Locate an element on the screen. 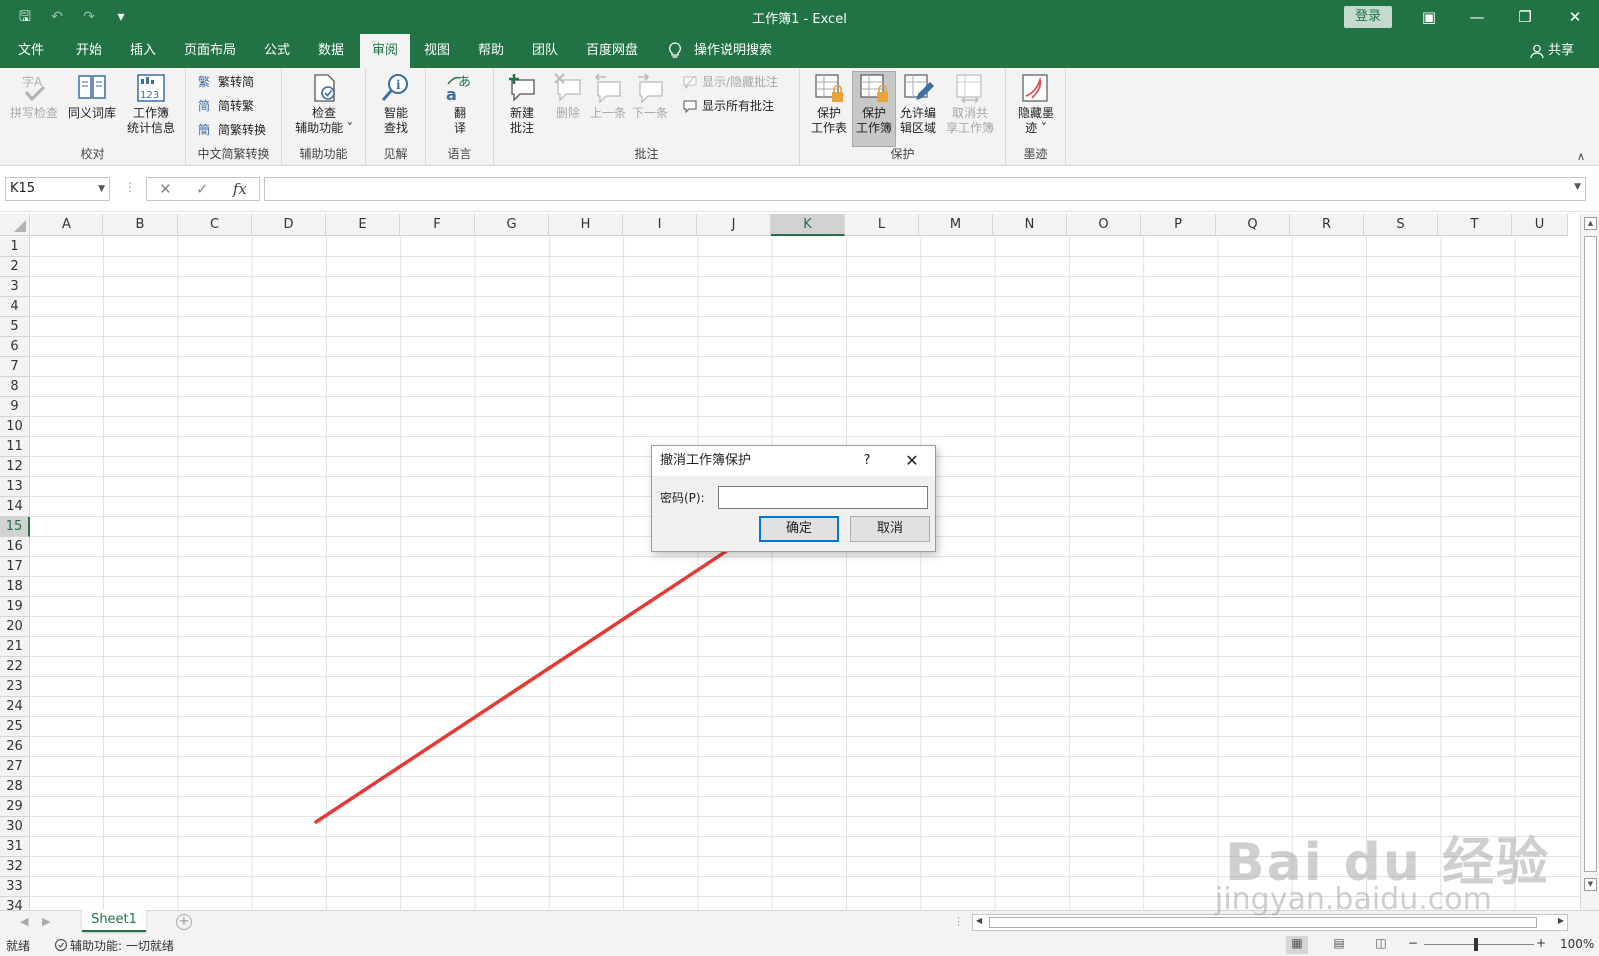 The image size is (1599, 956). row-header-32: 32 is located at coordinates (15, 867).